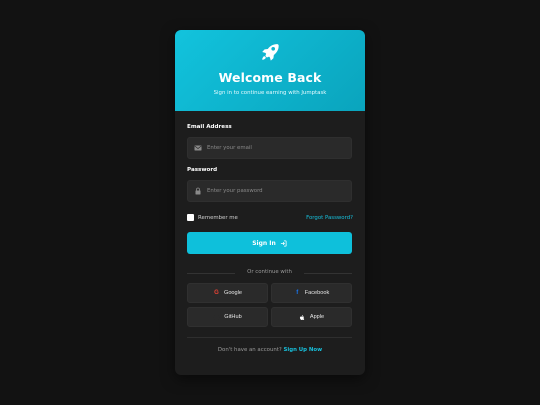 This screenshot has width=540, height=405. What do you see at coordinates (190, 217) in the screenshot?
I see `remember-checkbox` at bounding box center [190, 217].